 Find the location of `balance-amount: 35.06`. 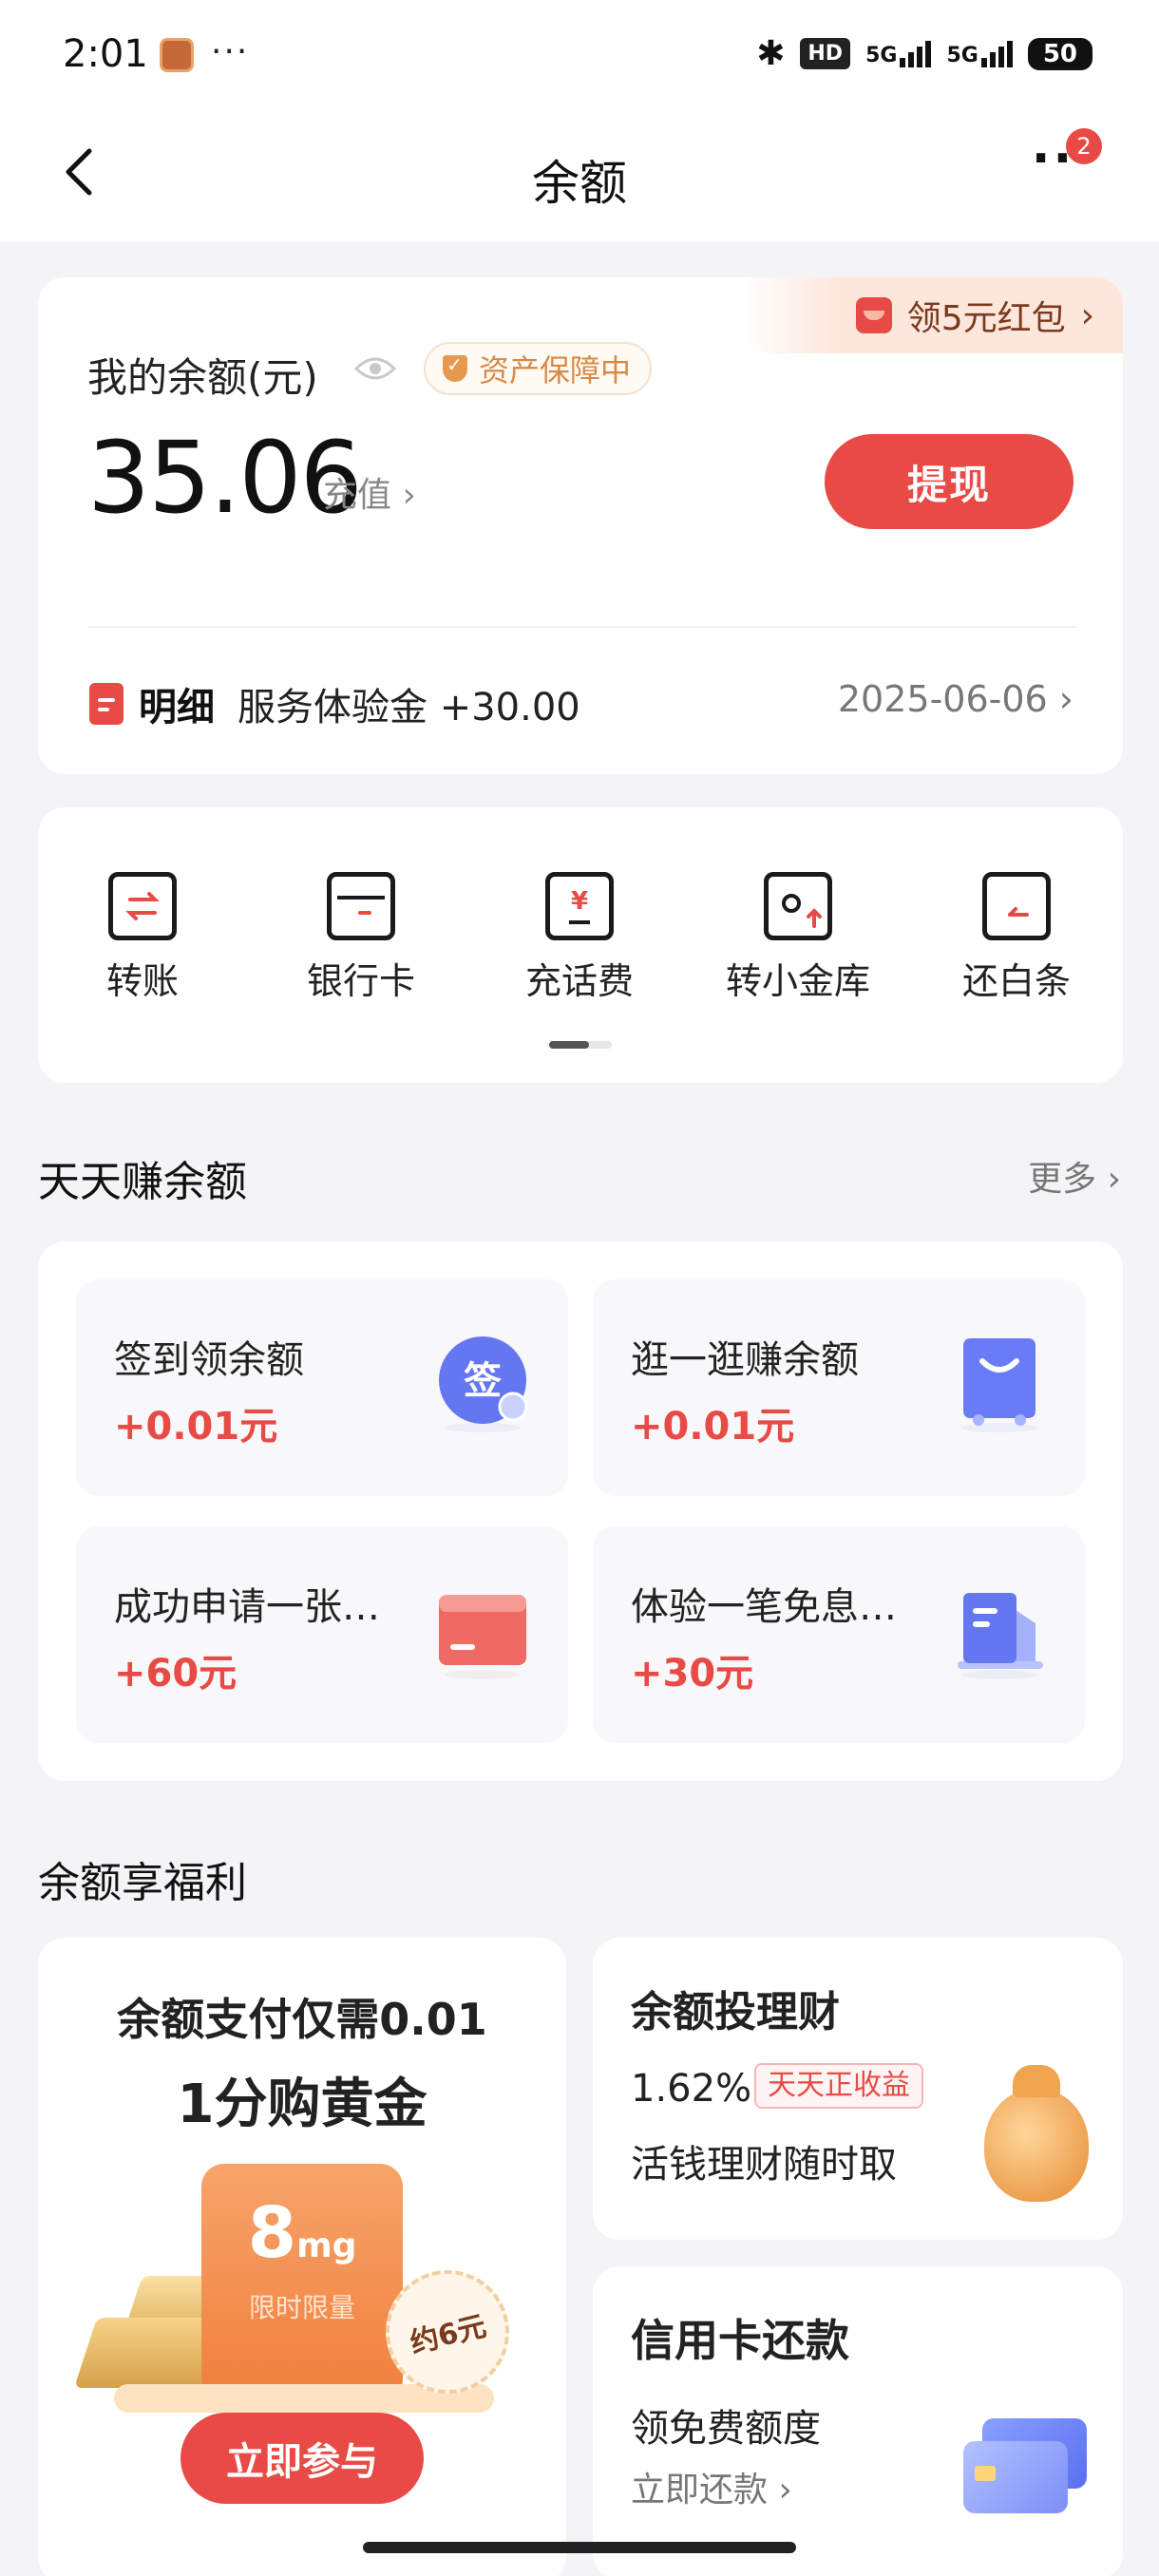

balance-amount: 35.06 is located at coordinates (225, 478).